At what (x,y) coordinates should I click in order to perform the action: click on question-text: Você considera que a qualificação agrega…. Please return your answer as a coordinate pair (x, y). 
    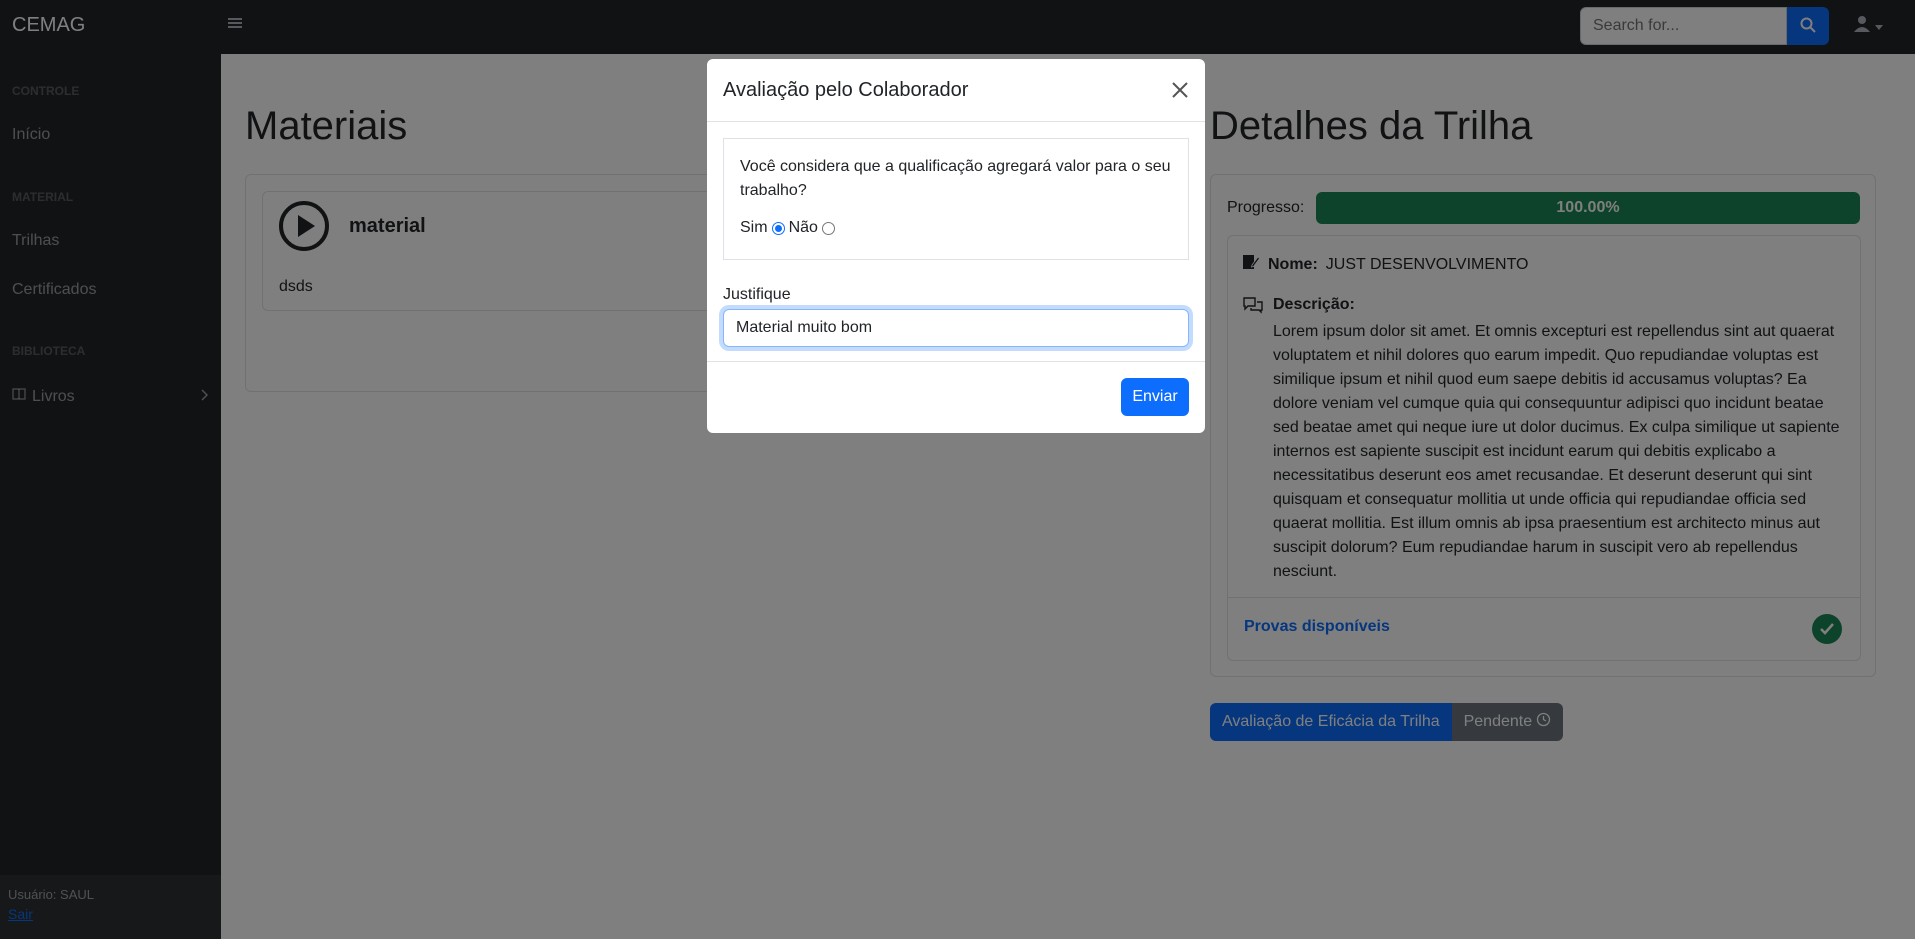
    Looking at the image, I should click on (955, 178).